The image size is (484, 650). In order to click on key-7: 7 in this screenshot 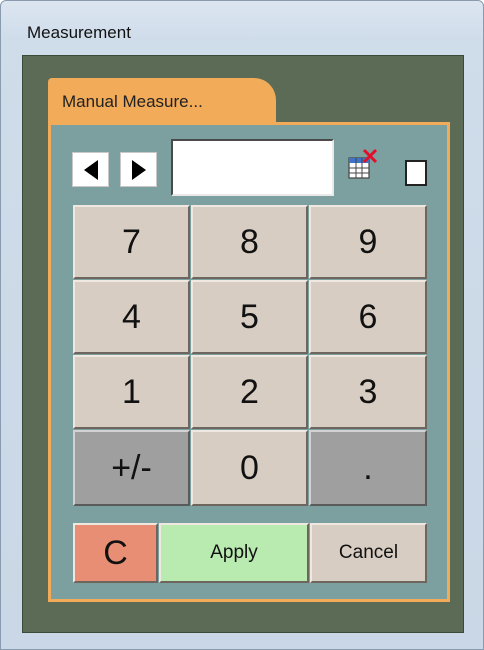, I will do `click(131, 242)`.